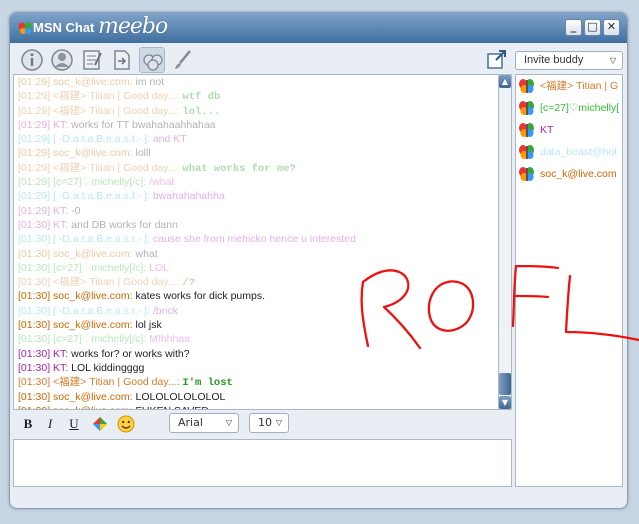 The width and height of the screenshot is (639, 524). What do you see at coordinates (580, 108) in the screenshot?
I see `buddy-name: [c=27]♡michelly[` at bounding box center [580, 108].